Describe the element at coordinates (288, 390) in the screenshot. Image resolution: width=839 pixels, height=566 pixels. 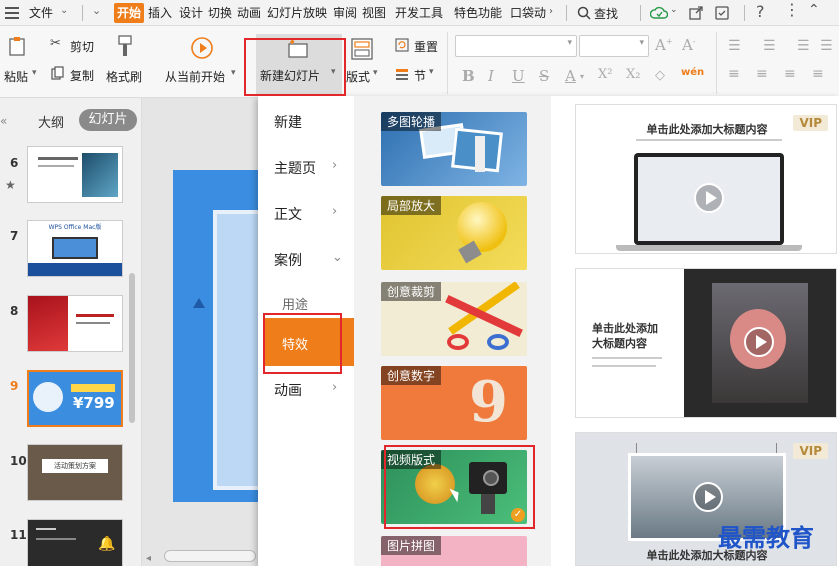
I see `category-animation: 动画` at that location.